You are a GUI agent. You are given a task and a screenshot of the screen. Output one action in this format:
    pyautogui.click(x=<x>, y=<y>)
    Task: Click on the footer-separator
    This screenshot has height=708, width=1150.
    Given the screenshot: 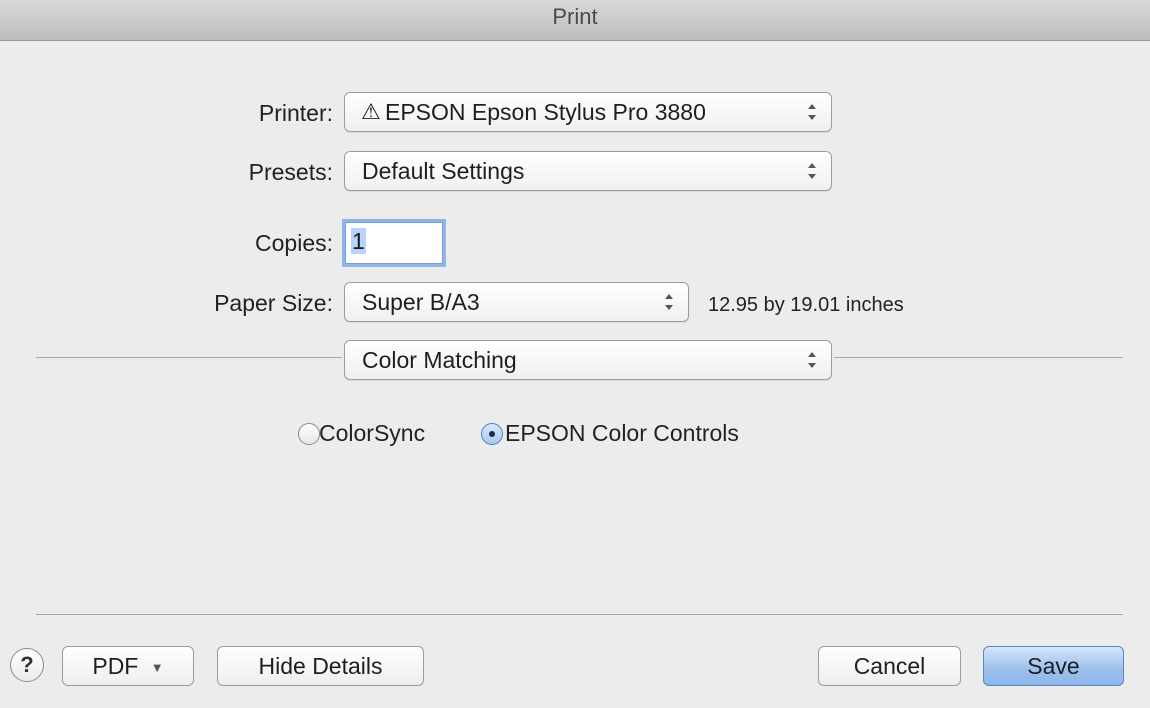 What is the action you would take?
    pyautogui.click(x=579, y=614)
    